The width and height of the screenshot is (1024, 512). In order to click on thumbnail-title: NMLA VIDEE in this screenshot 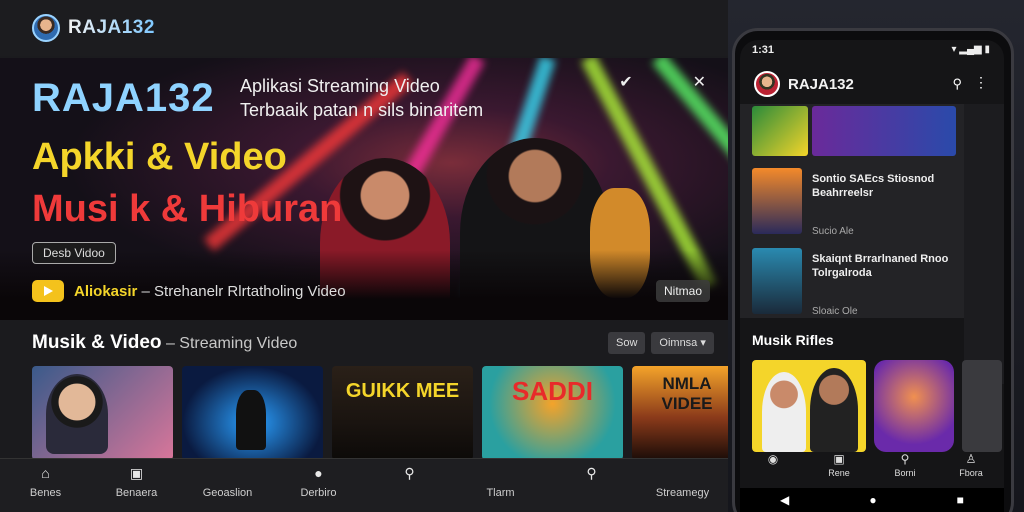, I will do `click(687, 393)`.